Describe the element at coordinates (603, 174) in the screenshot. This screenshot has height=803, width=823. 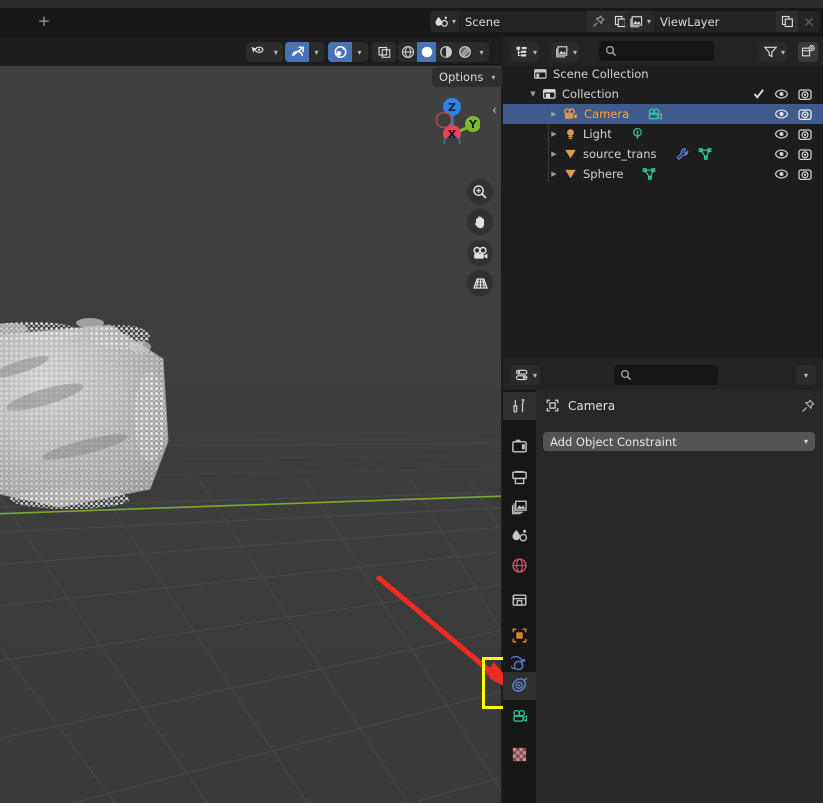
I see `outliner-row-label: Sphere` at that location.